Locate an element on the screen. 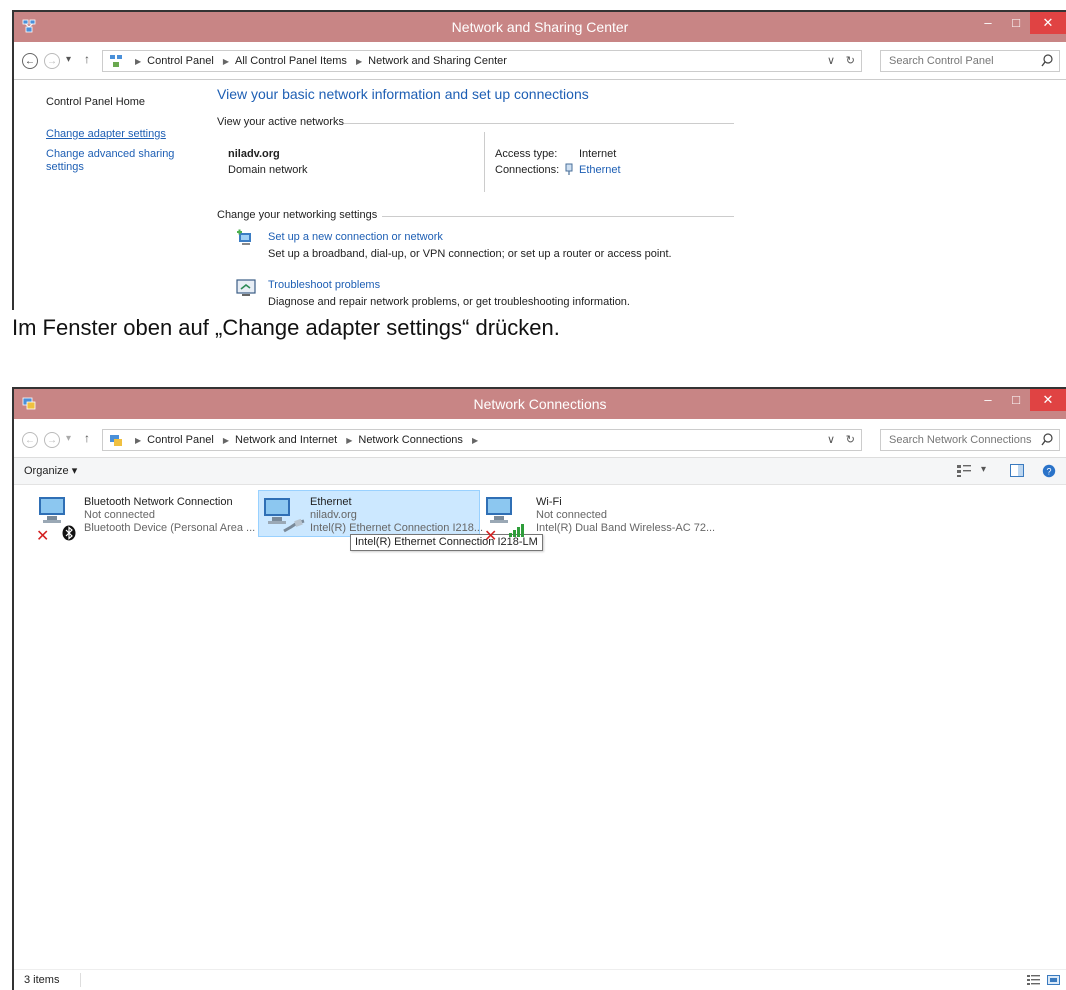 This screenshot has height=990, width=1066. task-troubleshoot-link: Troubleshoot problems is located at coordinates (324, 285).